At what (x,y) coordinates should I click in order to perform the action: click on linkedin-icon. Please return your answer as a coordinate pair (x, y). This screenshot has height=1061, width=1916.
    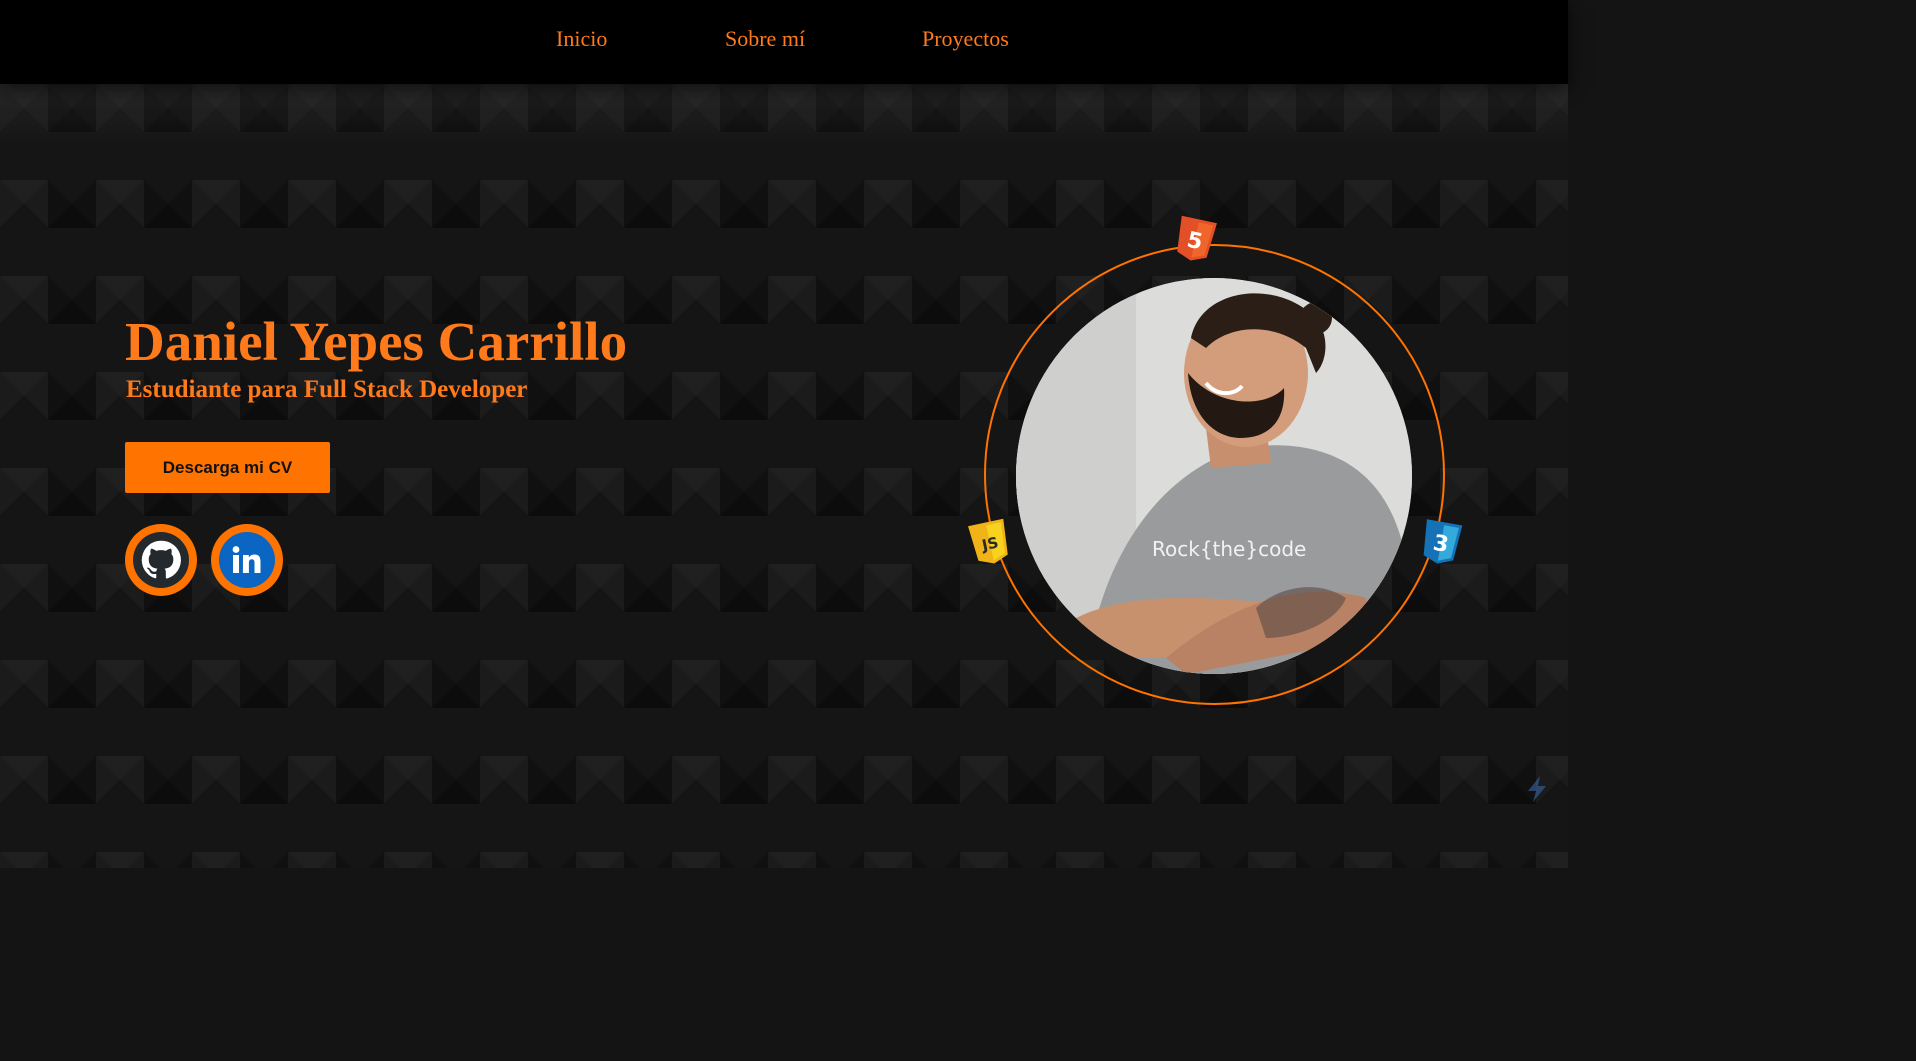
    Looking at the image, I should click on (247, 560).